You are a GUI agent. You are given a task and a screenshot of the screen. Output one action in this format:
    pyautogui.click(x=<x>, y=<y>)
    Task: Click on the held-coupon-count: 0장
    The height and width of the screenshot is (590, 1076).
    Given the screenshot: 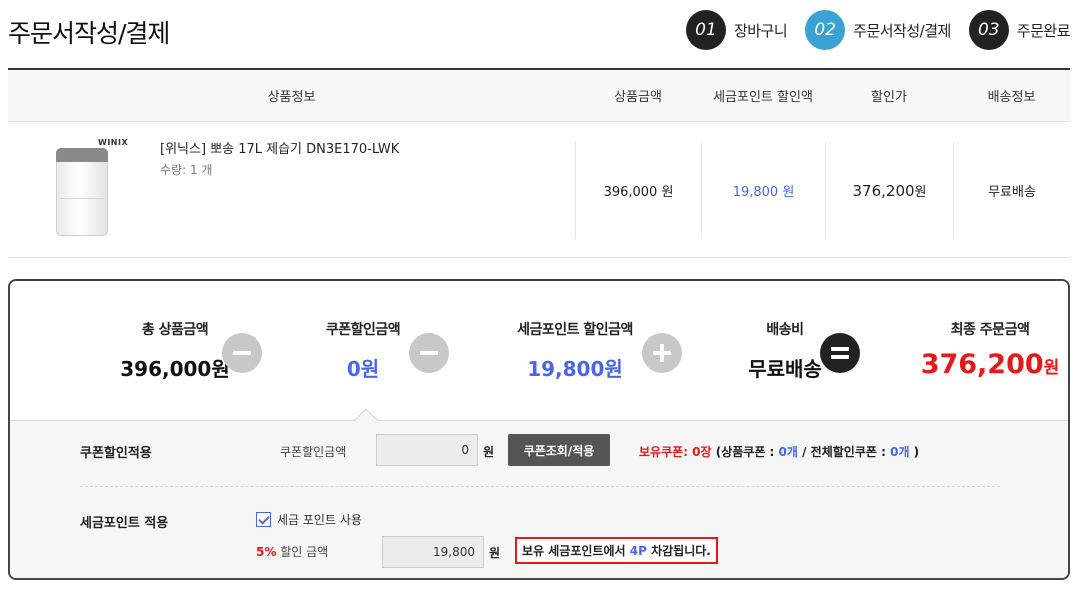 What is the action you would take?
    pyautogui.click(x=702, y=452)
    